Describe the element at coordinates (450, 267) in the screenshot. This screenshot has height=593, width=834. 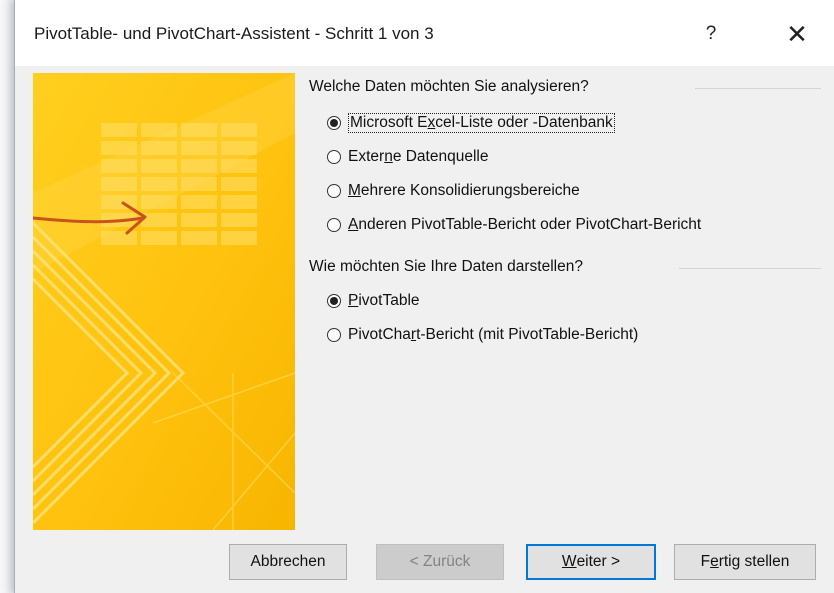
I see `report-type-group-label: Wie möchten Sie Ihre Daten darstellen?` at that location.